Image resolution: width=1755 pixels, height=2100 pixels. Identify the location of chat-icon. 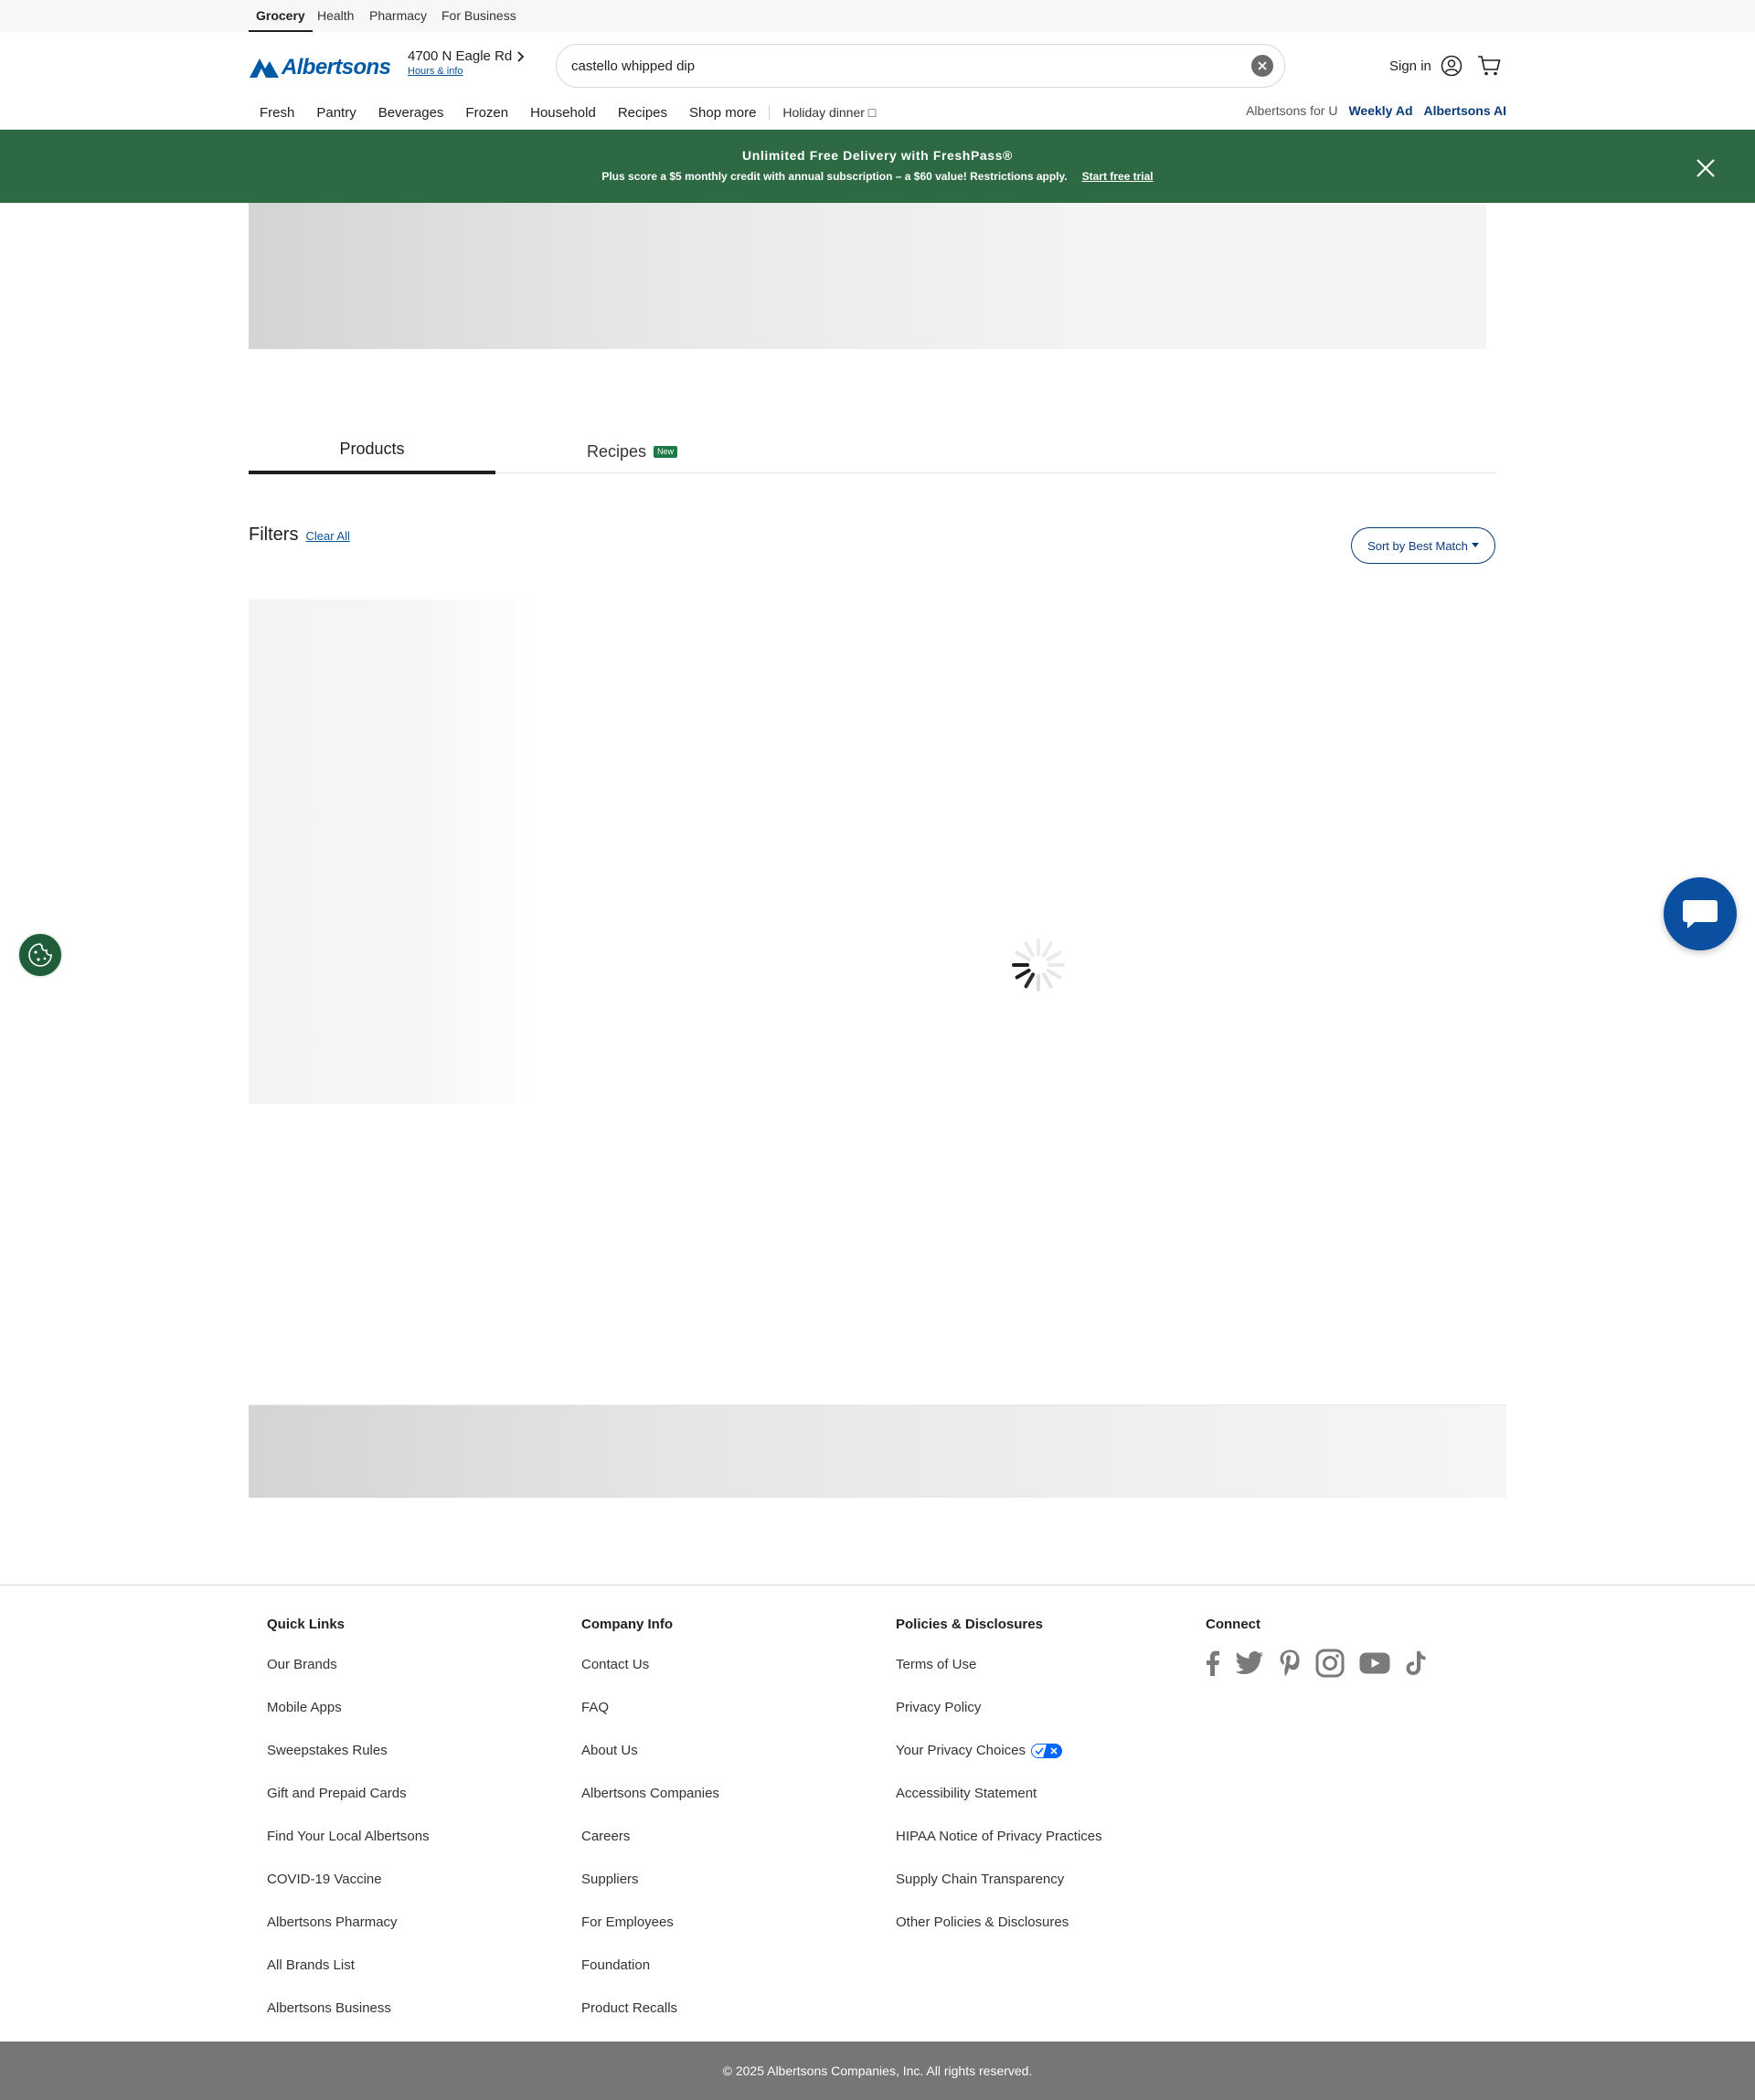
(1701, 914).